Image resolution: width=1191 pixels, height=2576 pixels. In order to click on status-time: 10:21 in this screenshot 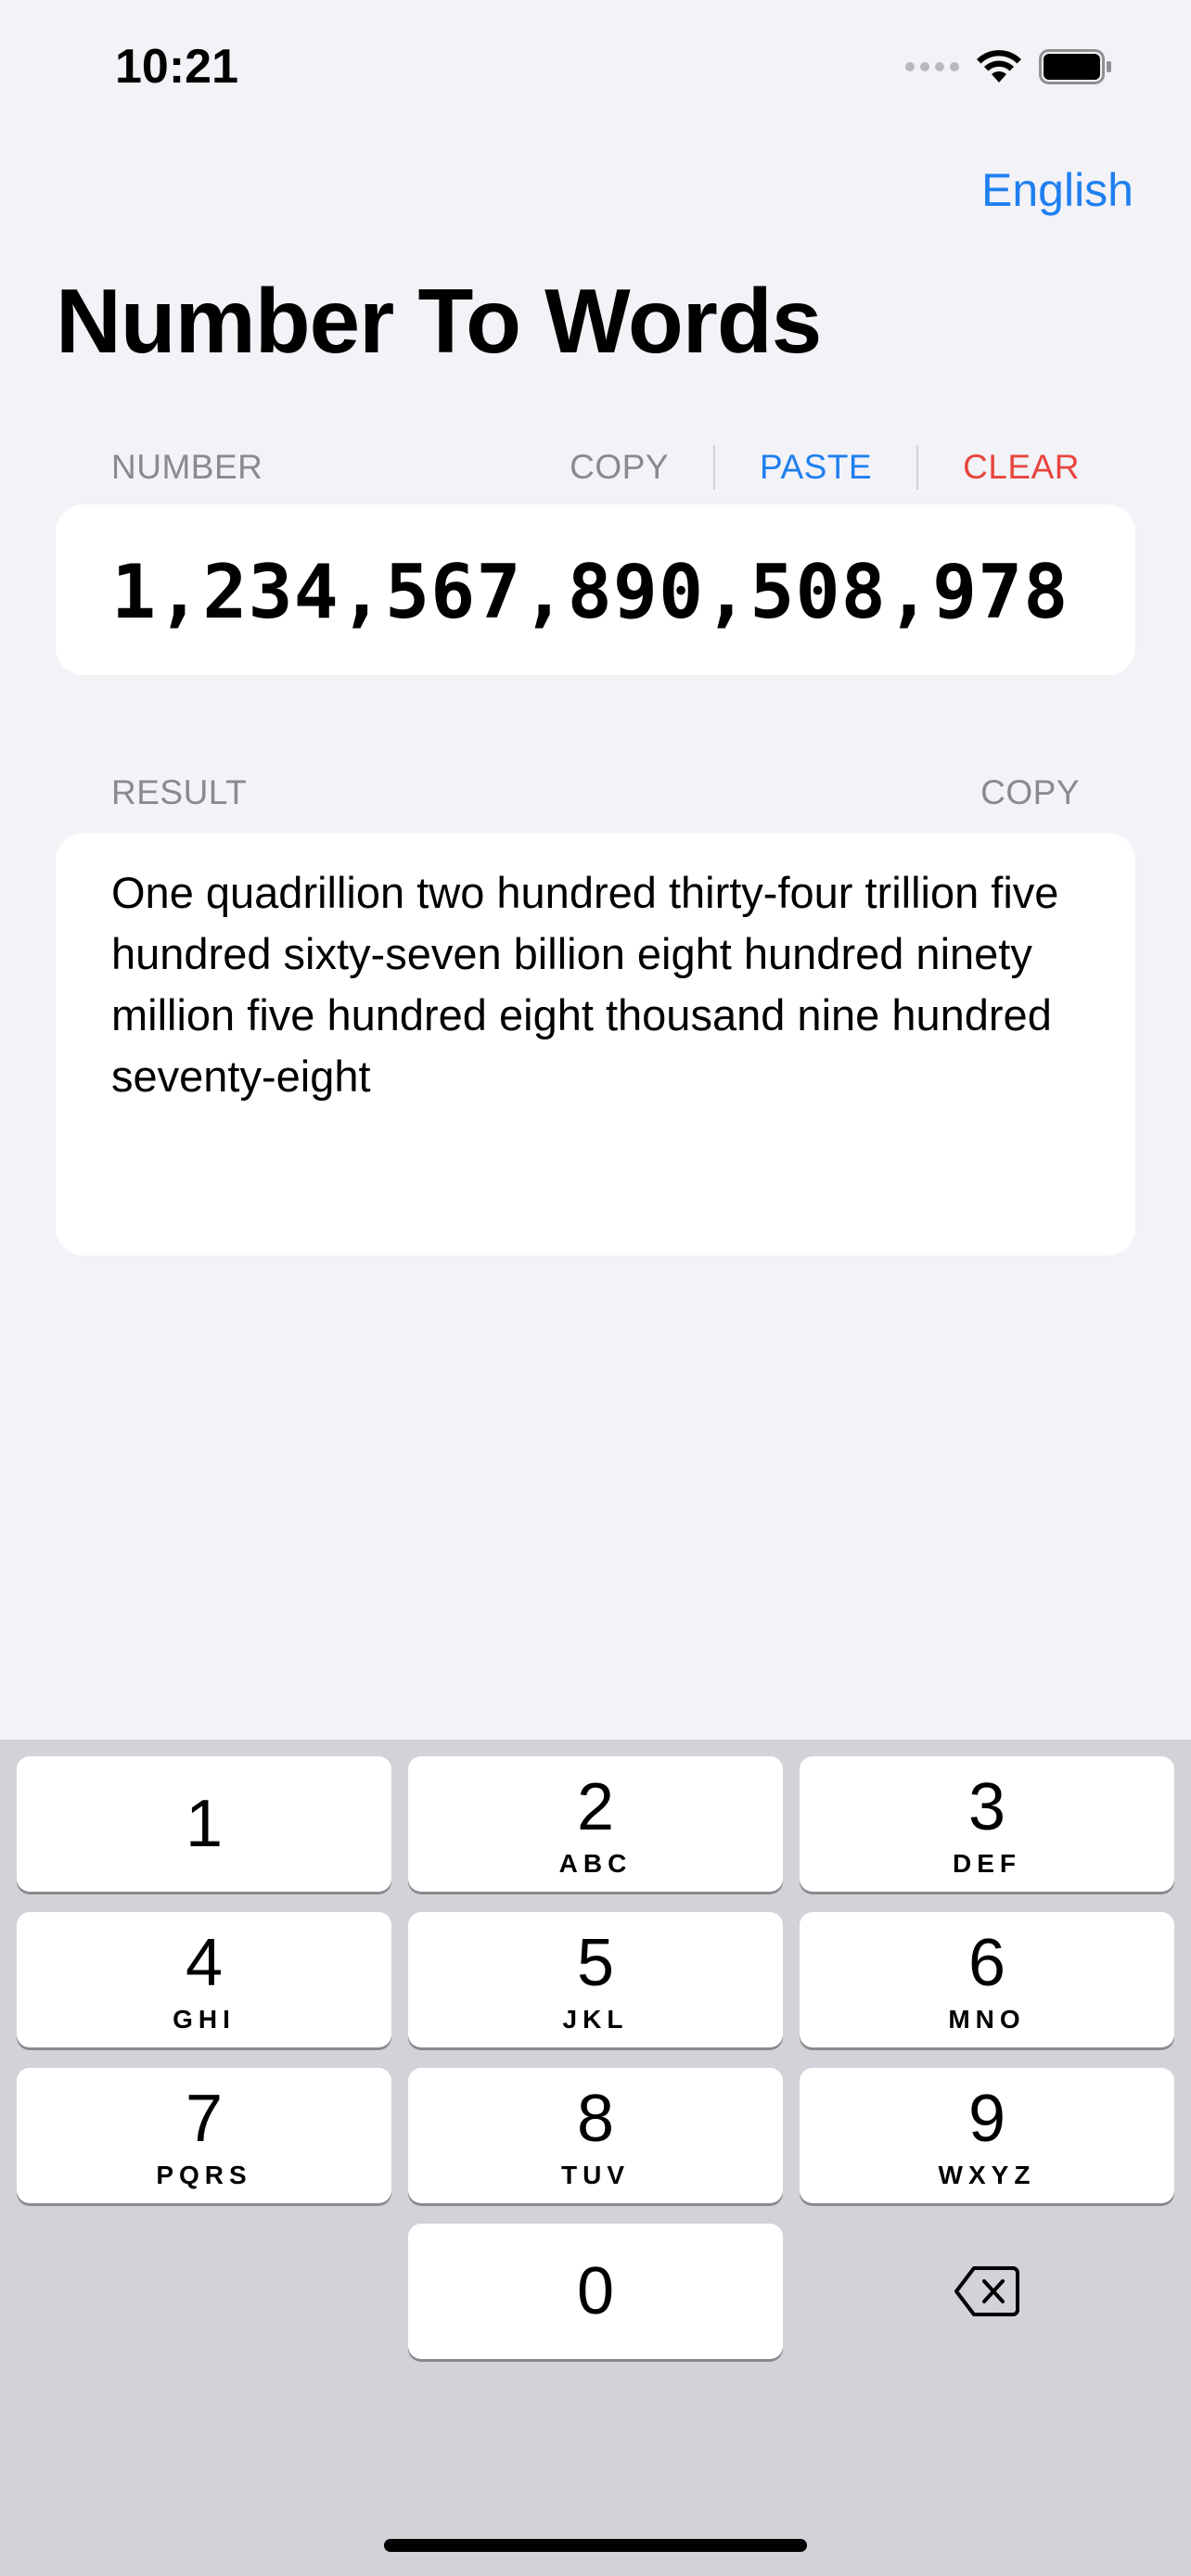, I will do `click(177, 67)`.